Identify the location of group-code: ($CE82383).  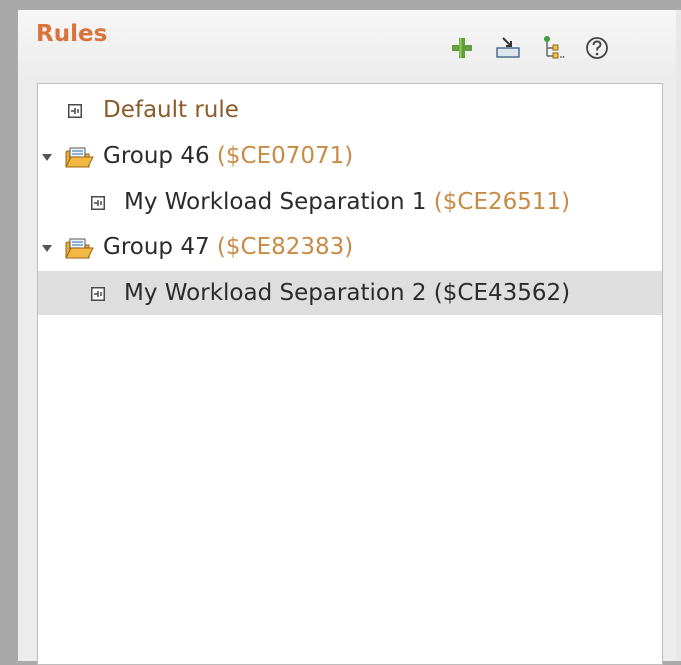
(285, 247).